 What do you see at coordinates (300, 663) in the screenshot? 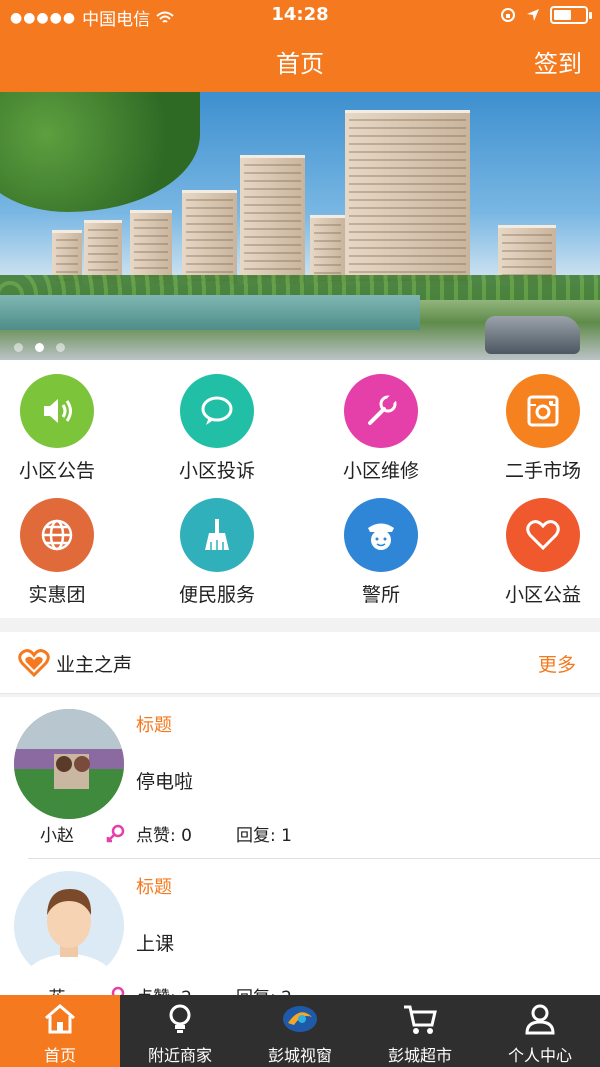
I see `owner-voice-header: 业主之声 更多` at bounding box center [300, 663].